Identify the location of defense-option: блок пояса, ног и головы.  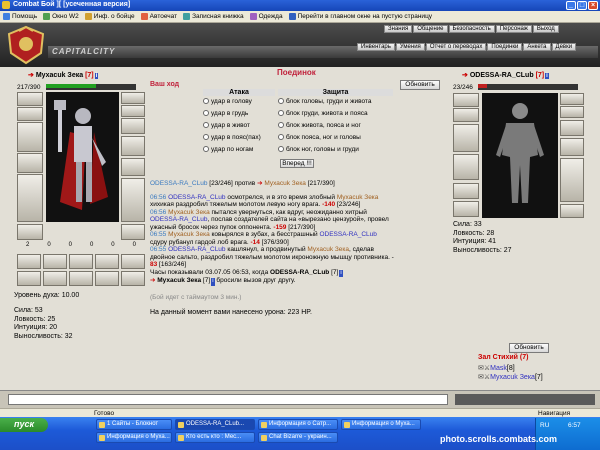
(335, 138).